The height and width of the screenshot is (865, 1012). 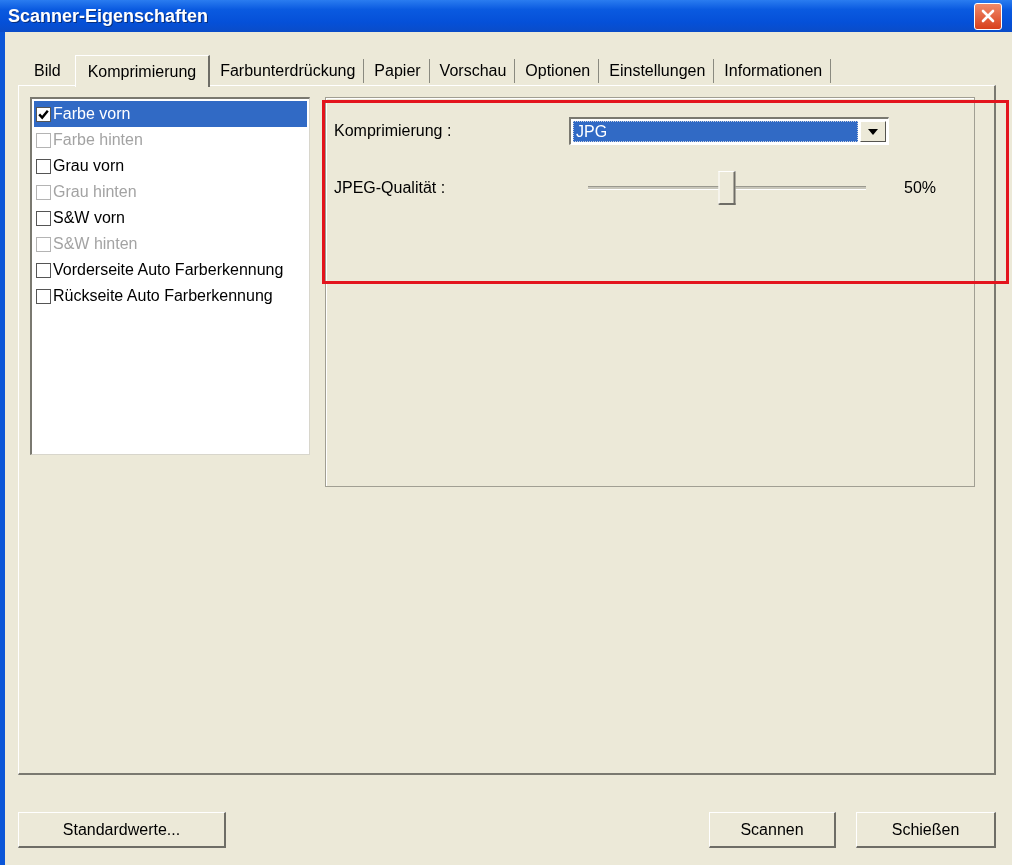 What do you see at coordinates (108, 16) in the screenshot?
I see `window-title: Scanner-Eigenschaften` at bounding box center [108, 16].